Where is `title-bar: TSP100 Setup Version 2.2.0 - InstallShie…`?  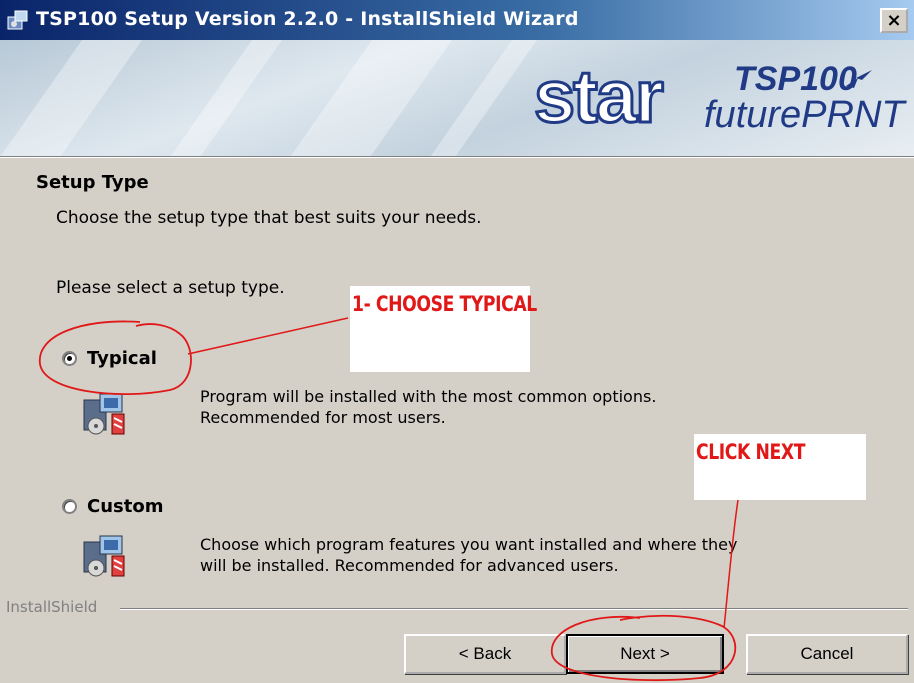
title-bar: TSP100 Setup Version 2.2.0 - InstallShie… is located at coordinates (457, 20).